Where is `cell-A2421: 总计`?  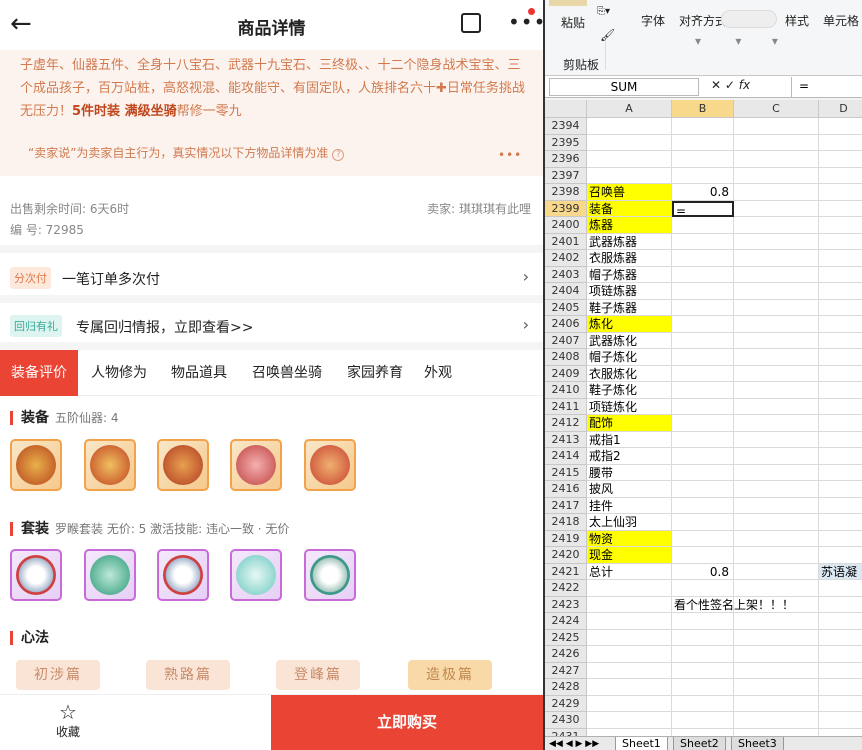
cell-A2421: 总计 is located at coordinates (629, 571).